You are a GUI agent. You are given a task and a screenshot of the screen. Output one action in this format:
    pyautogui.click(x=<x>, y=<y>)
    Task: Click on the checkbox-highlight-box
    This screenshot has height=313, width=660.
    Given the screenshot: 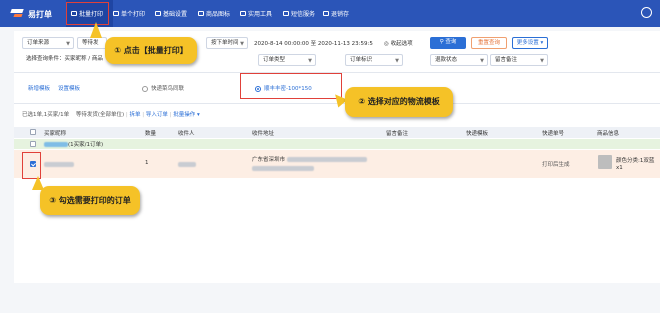 What is the action you would take?
    pyautogui.click(x=31, y=165)
    